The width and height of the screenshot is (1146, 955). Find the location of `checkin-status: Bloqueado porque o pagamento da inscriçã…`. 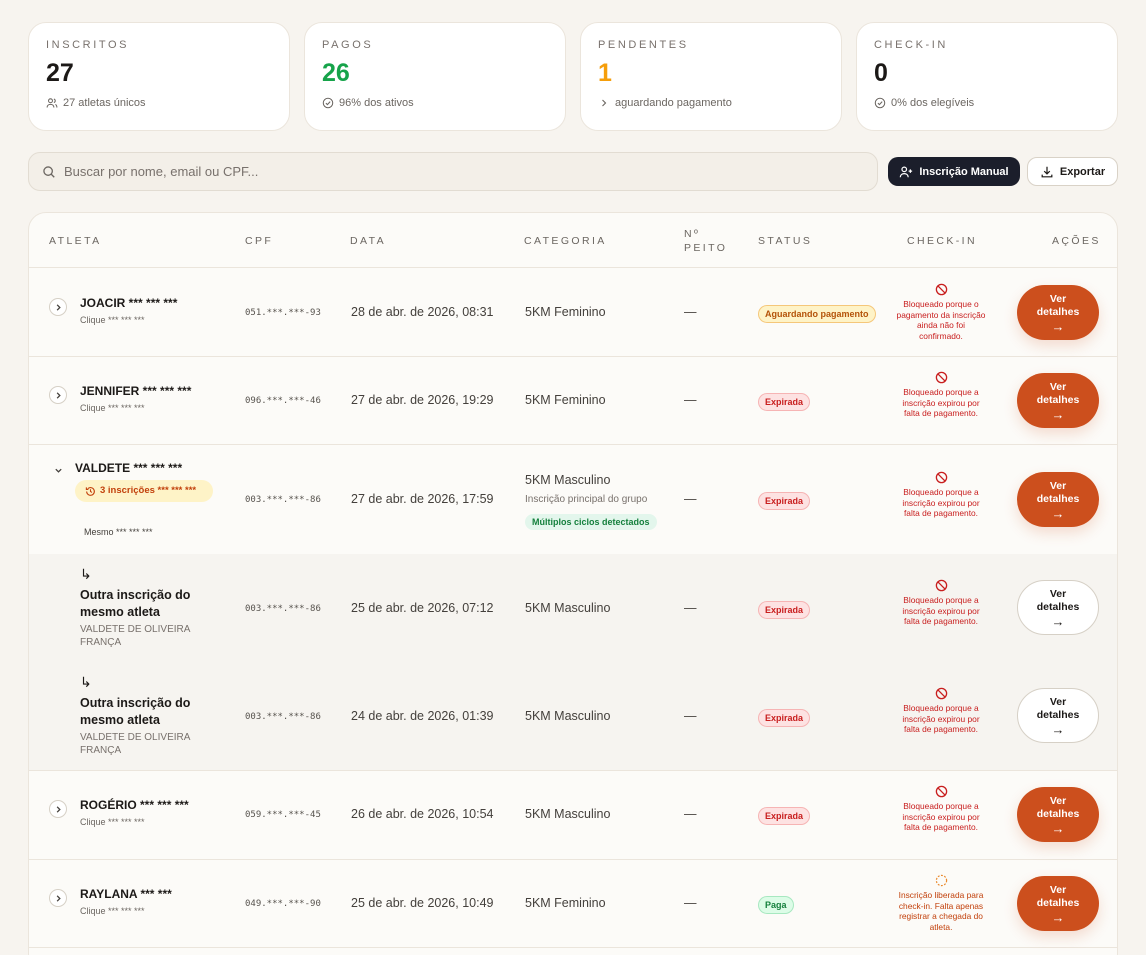

checkin-status: Bloqueado porque o pagamento da inscriçã… is located at coordinates (941, 312).